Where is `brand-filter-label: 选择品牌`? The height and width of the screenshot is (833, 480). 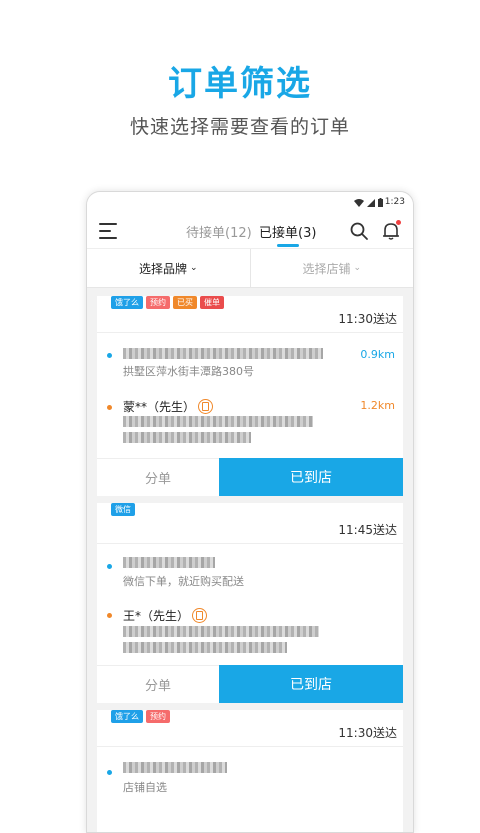
brand-filter-label: 选择品牌 is located at coordinates (162, 268).